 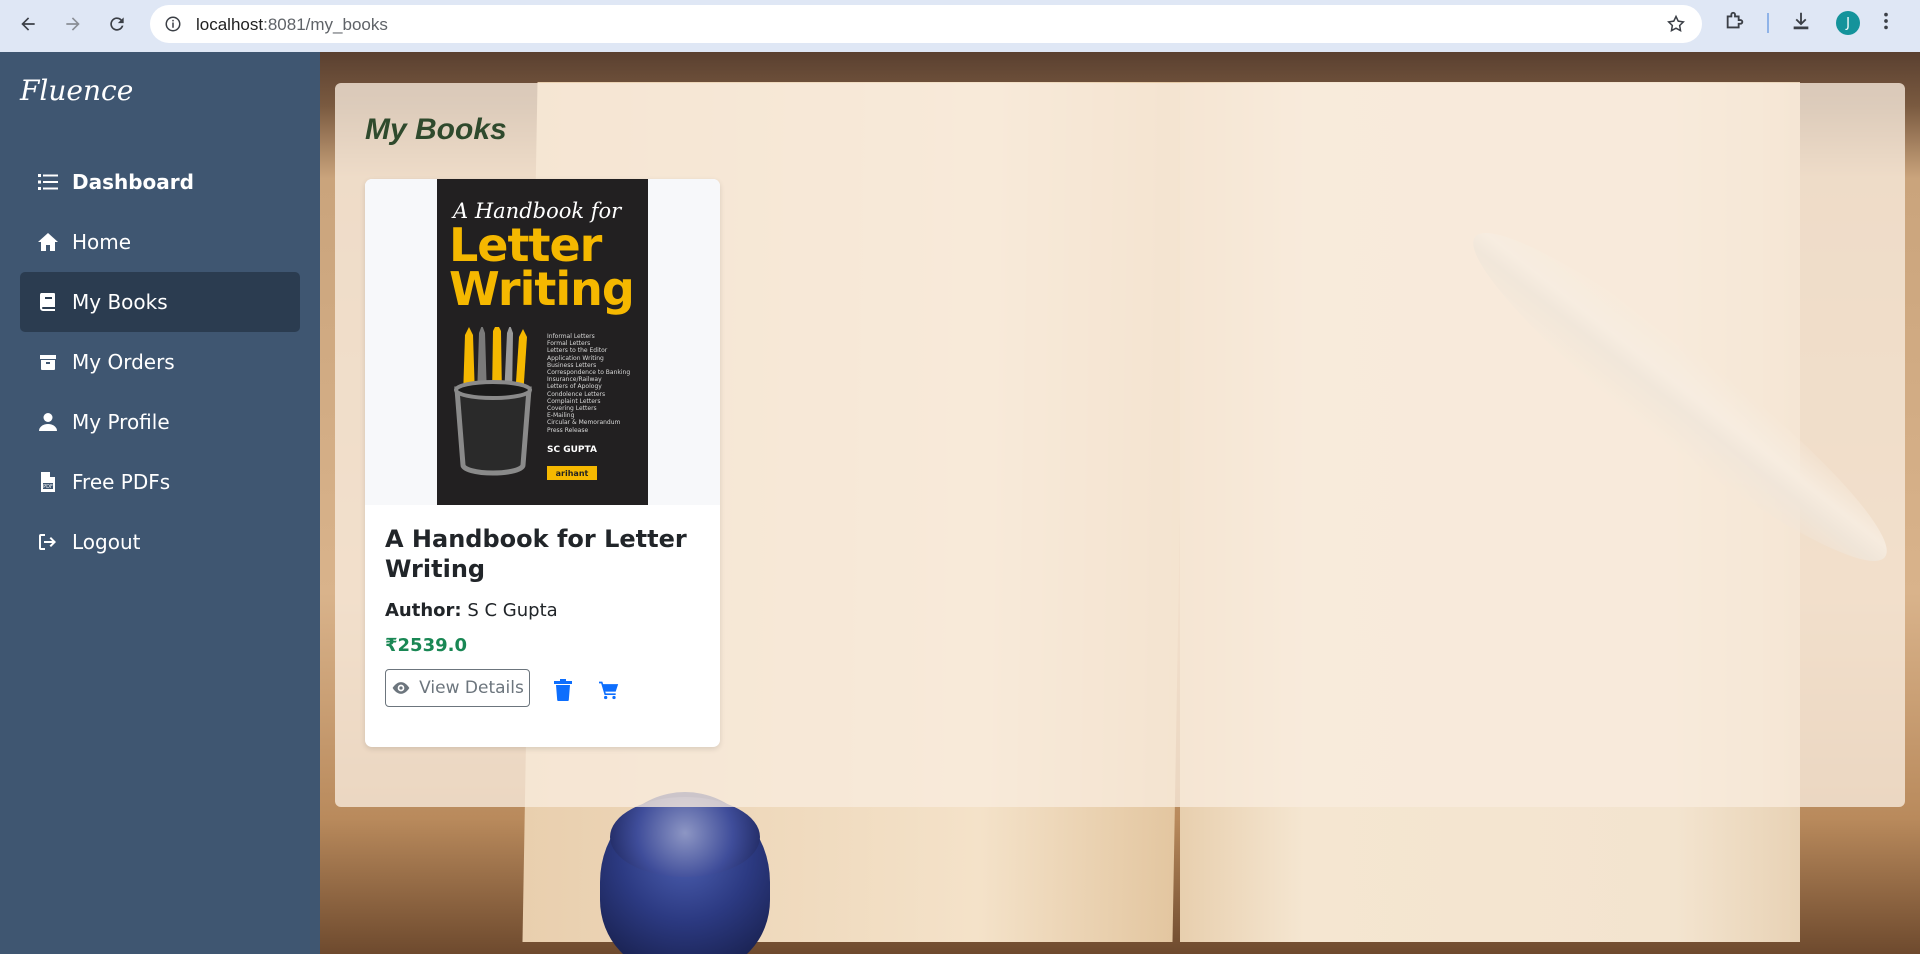 What do you see at coordinates (1768, 23) in the screenshot?
I see `toolbar-separator` at bounding box center [1768, 23].